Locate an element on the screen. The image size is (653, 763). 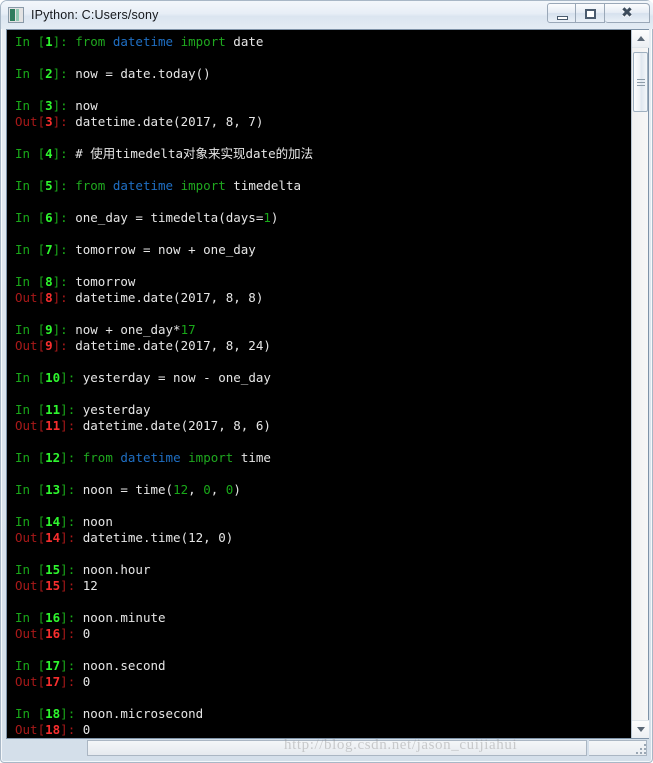
console-output-line: Out[11]: datetime.date(2017, 8, 6) is located at coordinates (323, 426).